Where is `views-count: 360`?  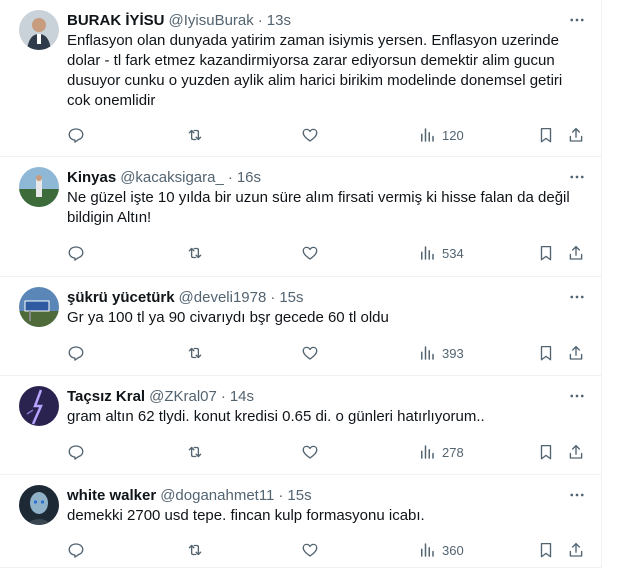
views-count: 360 is located at coordinates (453, 550).